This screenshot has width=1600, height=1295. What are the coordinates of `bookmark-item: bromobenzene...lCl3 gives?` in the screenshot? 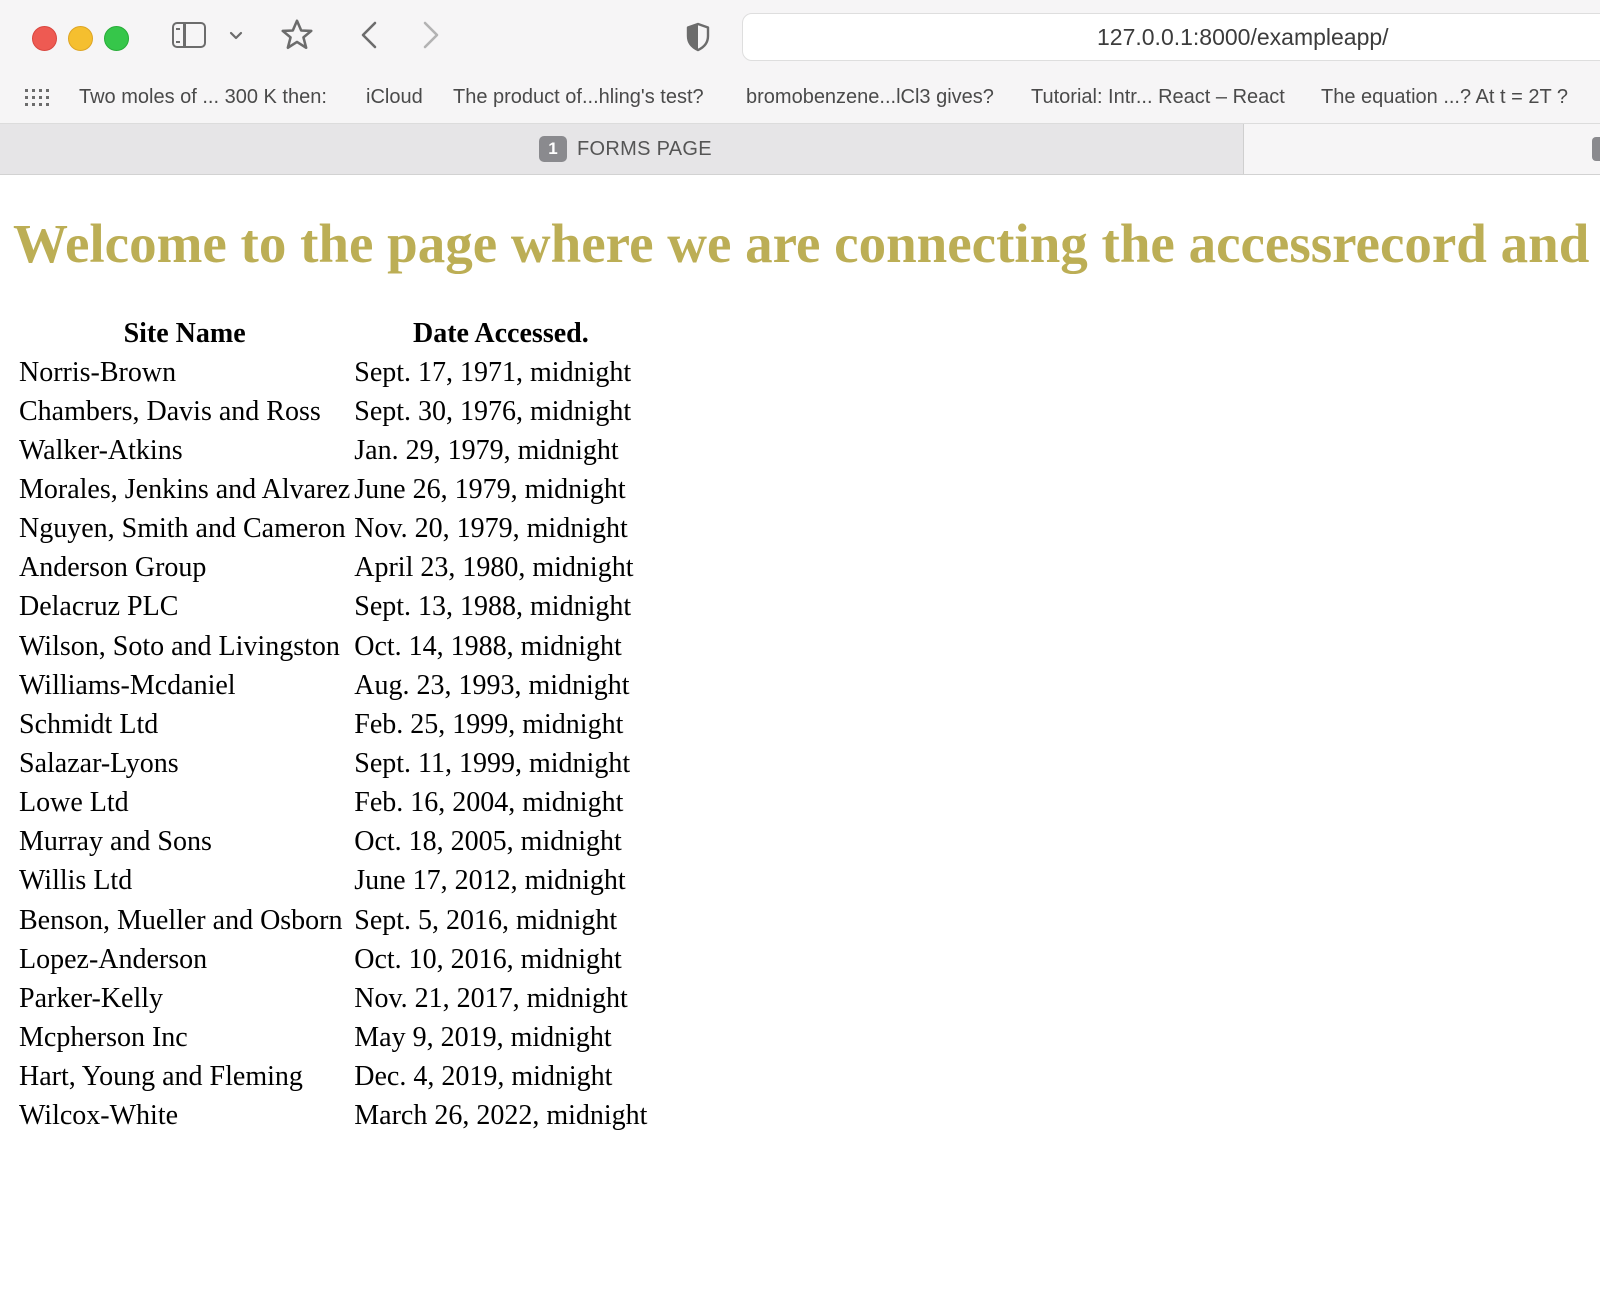 It's located at (870, 97).